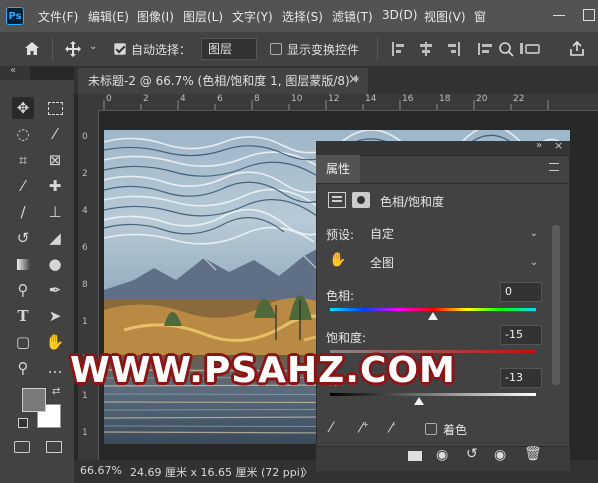 This screenshot has height=483, width=598. Describe the element at coordinates (203, 16) in the screenshot. I see `menu-layer: 图层(L)` at that location.